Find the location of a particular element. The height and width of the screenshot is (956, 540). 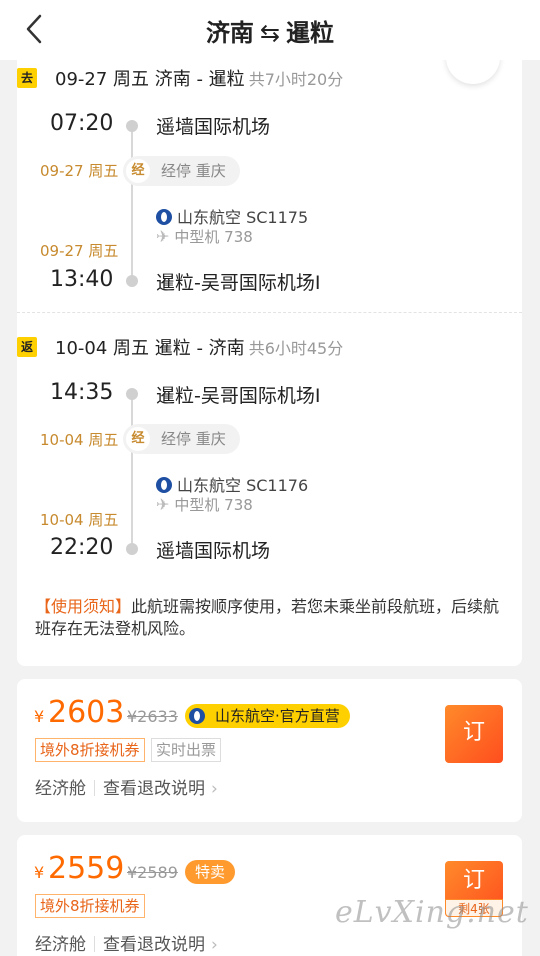

special-sale-badge: 特卖 is located at coordinates (210, 872).